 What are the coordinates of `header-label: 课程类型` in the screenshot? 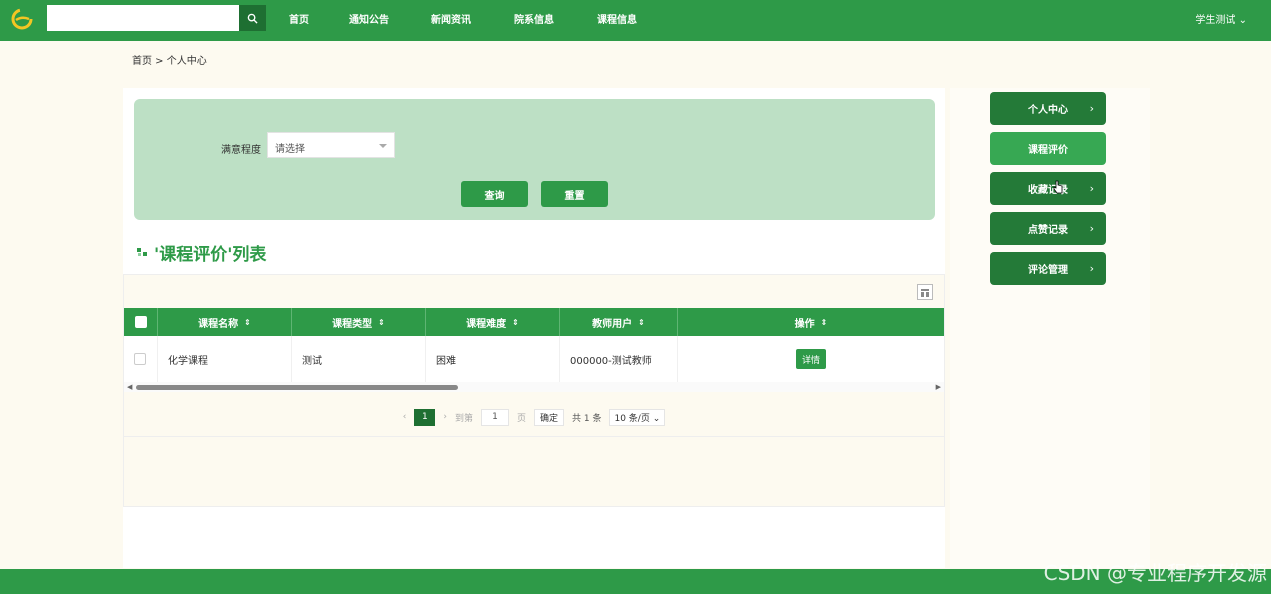 It's located at (352, 324).